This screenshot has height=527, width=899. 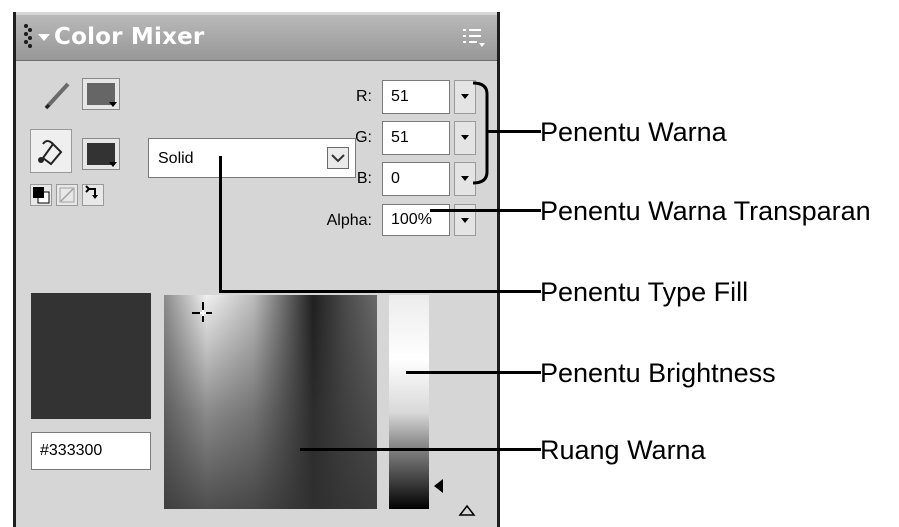 What do you see at coordinates (176, 158) in the screenshot?
I see `fill-type-value: Solid` at bounding box center [176, 158].